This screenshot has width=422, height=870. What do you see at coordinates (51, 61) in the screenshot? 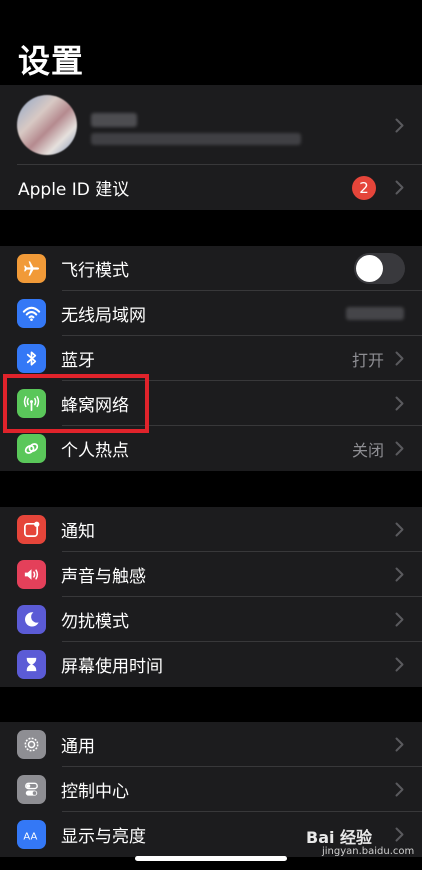
I see `page-title: 设置` at bounding box center [51, 61].